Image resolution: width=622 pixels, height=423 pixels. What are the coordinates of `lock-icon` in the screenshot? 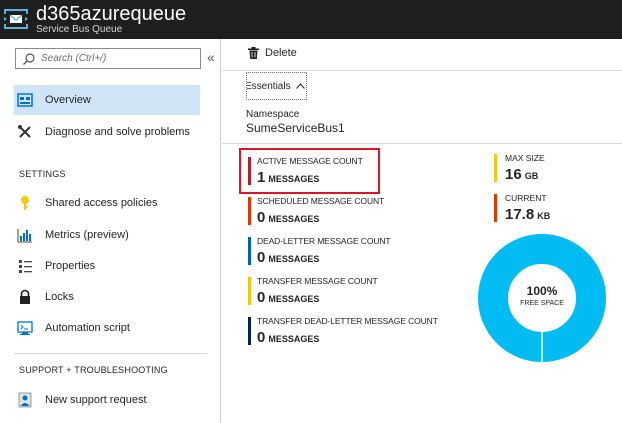 It's located at (25, 297).